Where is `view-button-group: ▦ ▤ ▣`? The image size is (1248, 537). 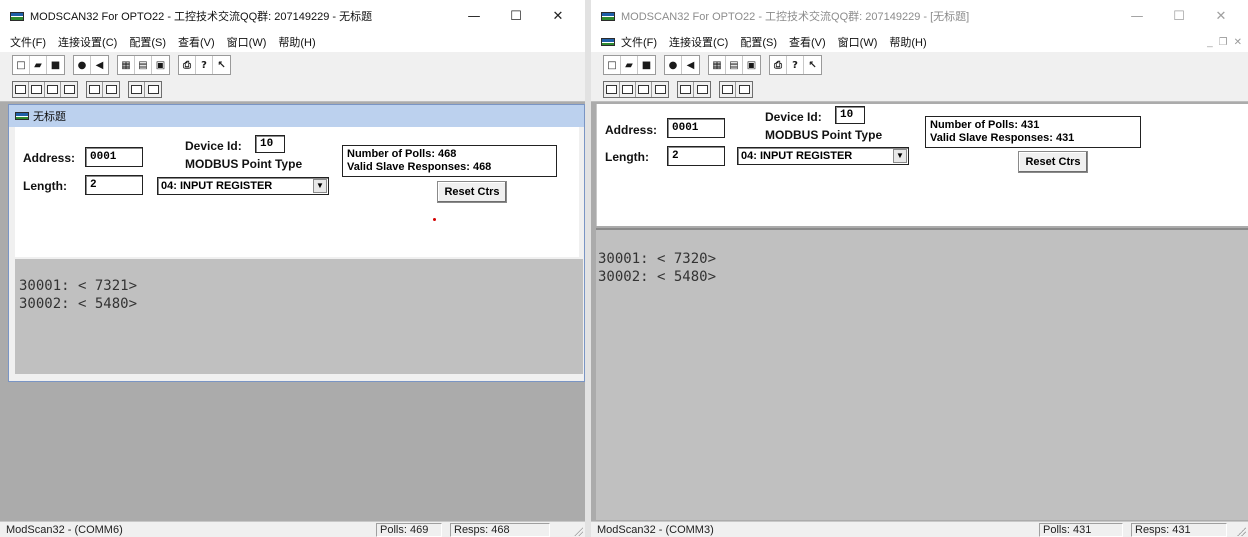
view-button-group: ▦ ▤ ▣ is located at coordinates (734, 65).